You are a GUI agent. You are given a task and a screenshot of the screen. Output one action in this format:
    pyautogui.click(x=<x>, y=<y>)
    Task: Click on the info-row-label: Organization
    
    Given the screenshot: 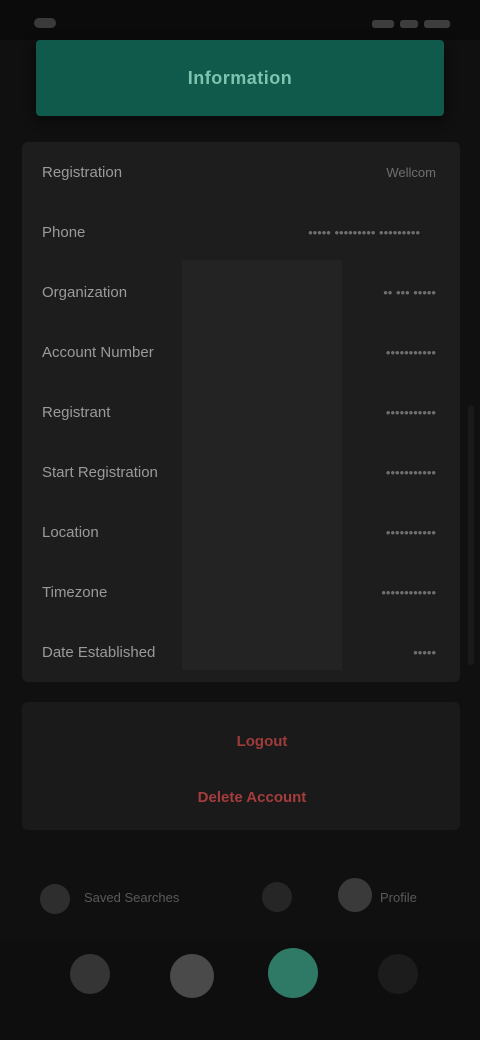 What is the action you would take?
    pyautogui.click(x=85, y=292)
    